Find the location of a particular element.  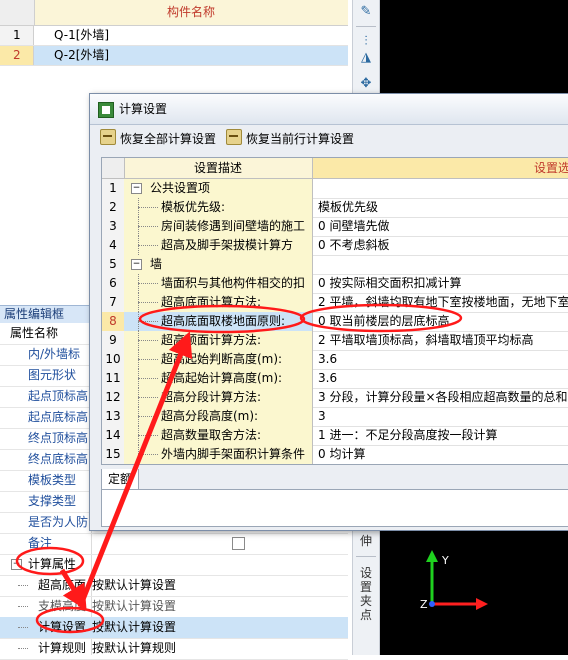

row-number: 2 is located at coordinates (113, 207).